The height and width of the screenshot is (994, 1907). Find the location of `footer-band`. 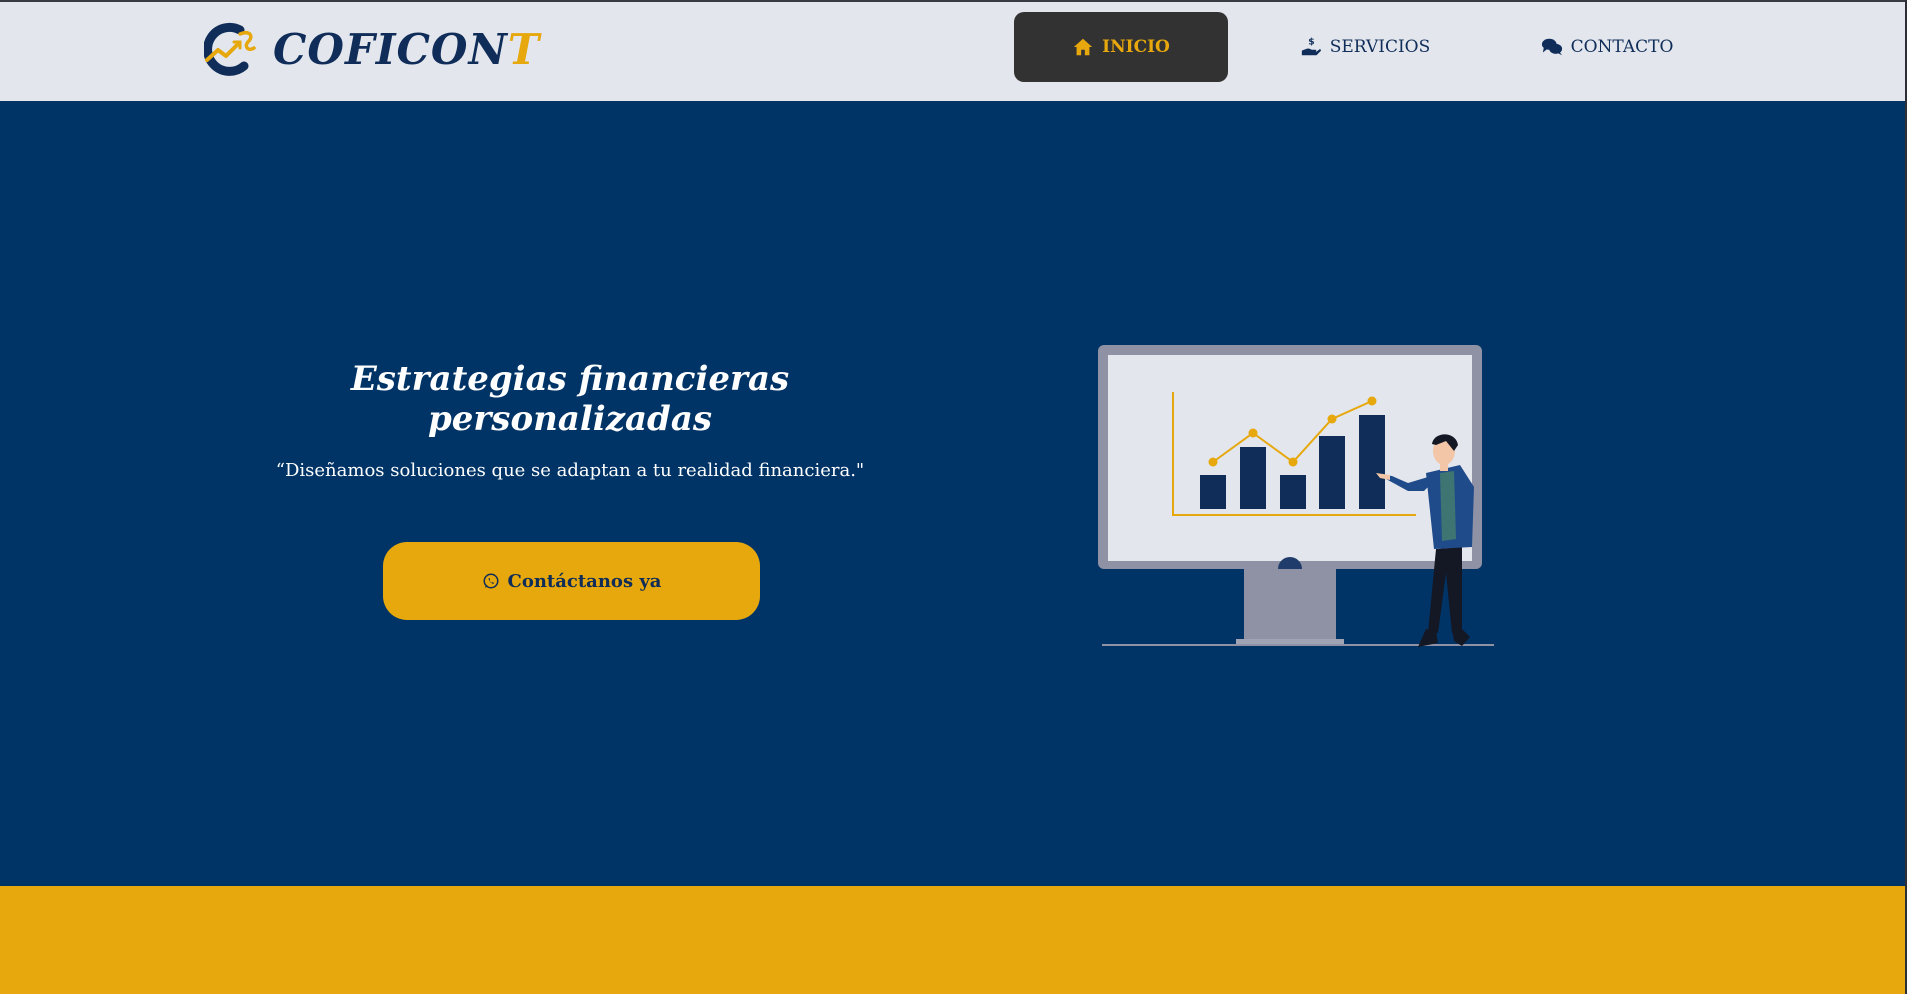

footer-band is located at coordinates (952, 940).